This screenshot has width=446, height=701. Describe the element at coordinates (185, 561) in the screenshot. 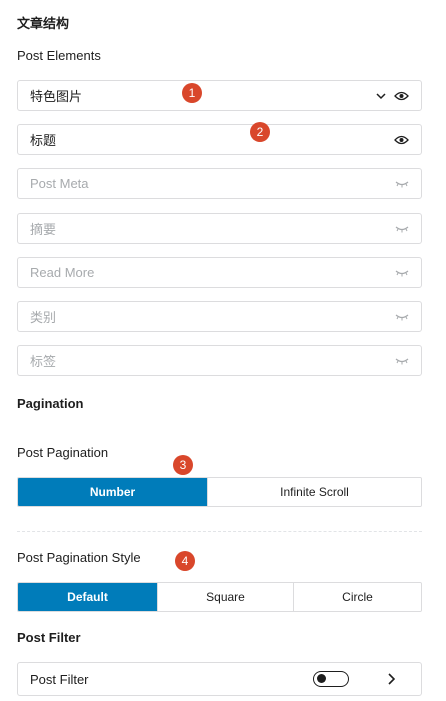

I see `badge-4: 4` at that location.